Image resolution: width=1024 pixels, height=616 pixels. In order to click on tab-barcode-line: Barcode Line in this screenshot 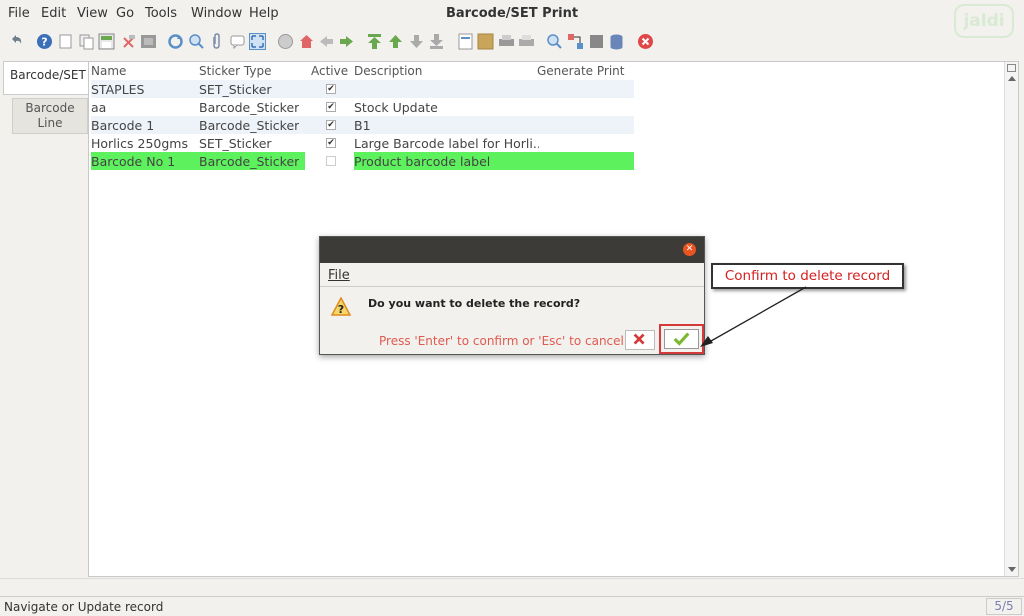, I will do `click(50, 116)`.